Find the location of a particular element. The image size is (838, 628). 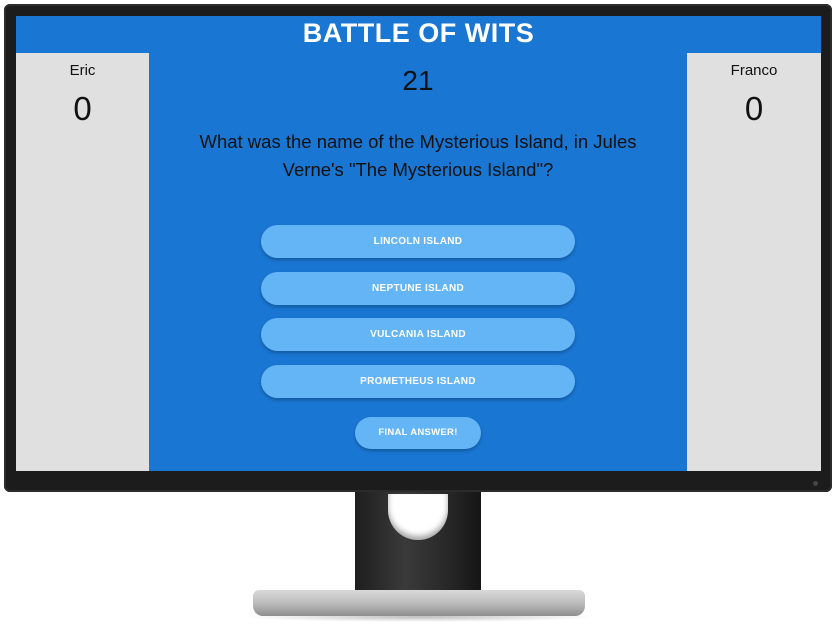

power-indicator is located at coordinates (815, 483).